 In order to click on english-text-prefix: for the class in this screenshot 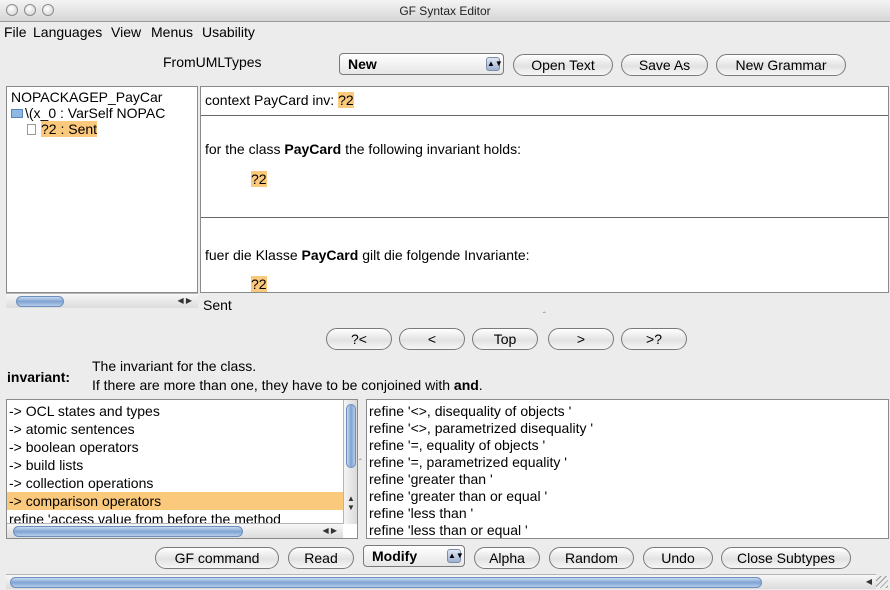, I will do `click(243, 149)`.